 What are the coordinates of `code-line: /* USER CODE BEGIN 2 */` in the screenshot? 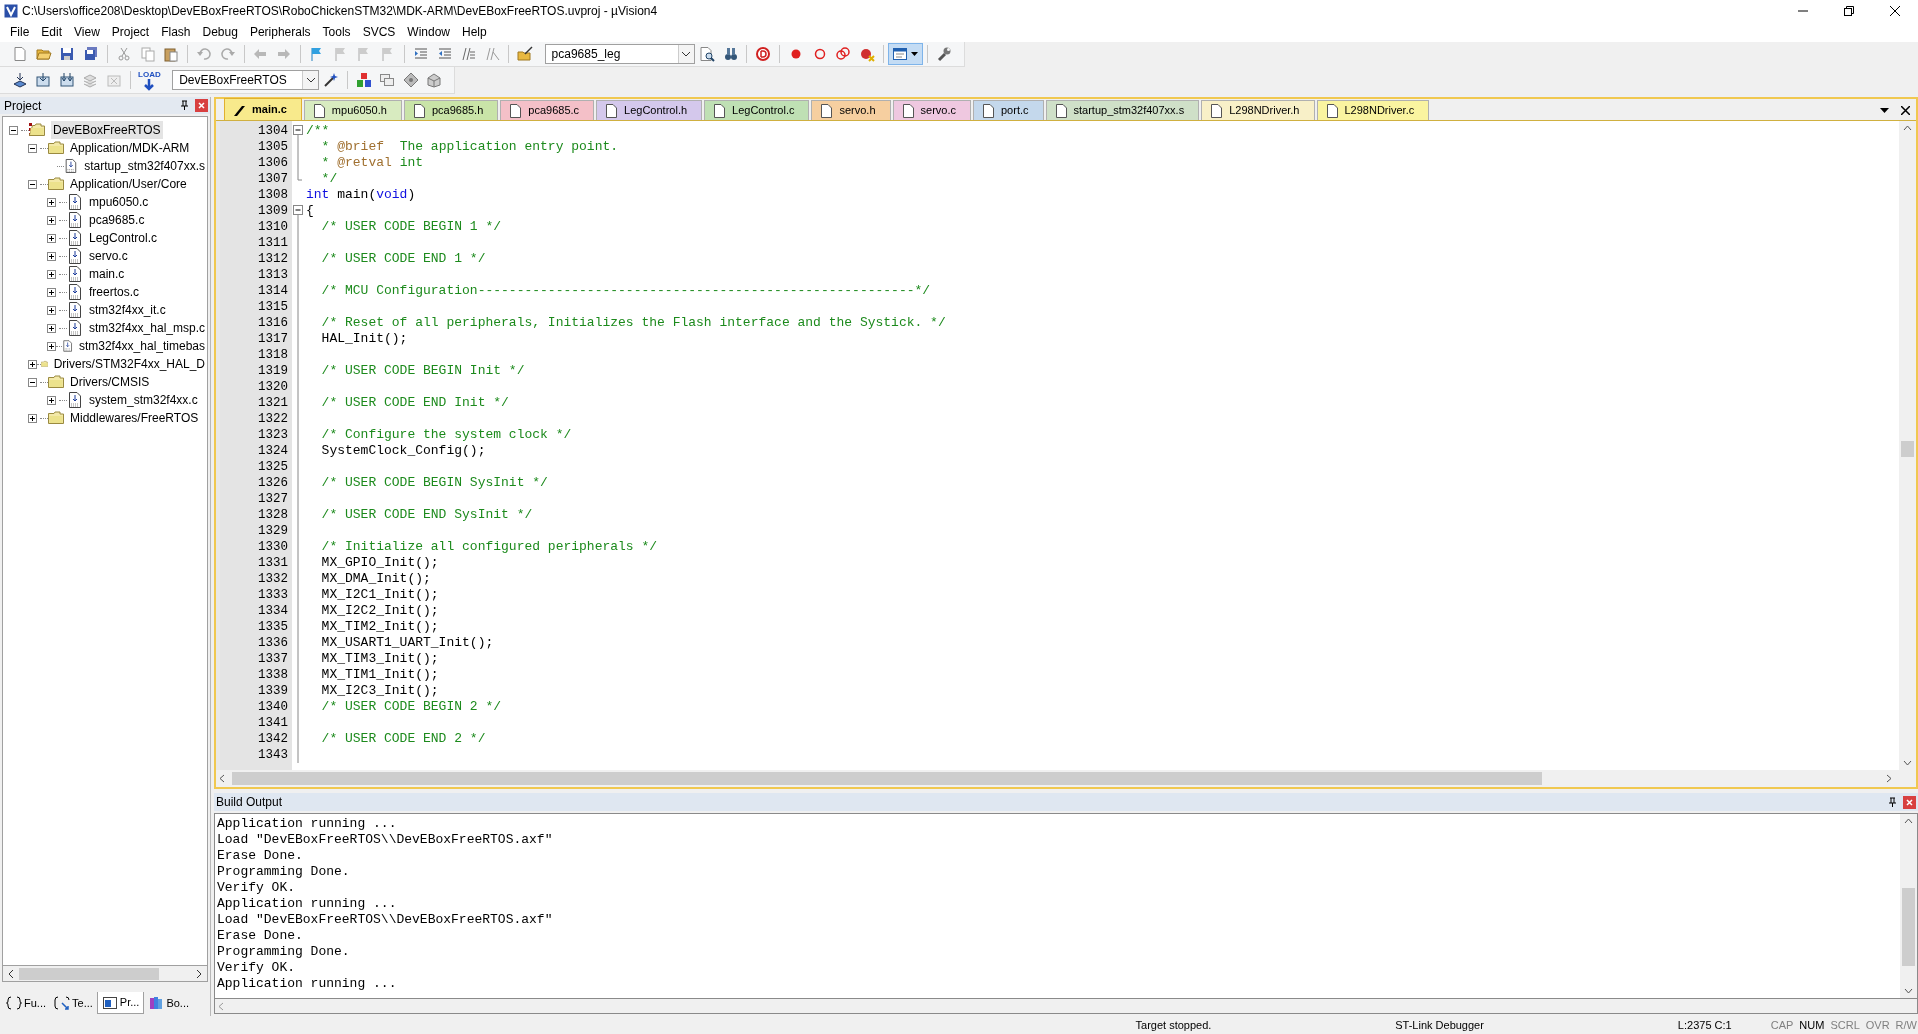 It's located at (411, 706).